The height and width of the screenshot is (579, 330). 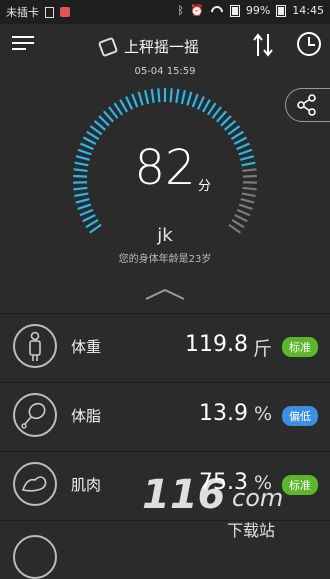 What do you see at coordinates (65, 12) in the screenshot?
I see `notification-app-icon` at bounding box center [65, 12].